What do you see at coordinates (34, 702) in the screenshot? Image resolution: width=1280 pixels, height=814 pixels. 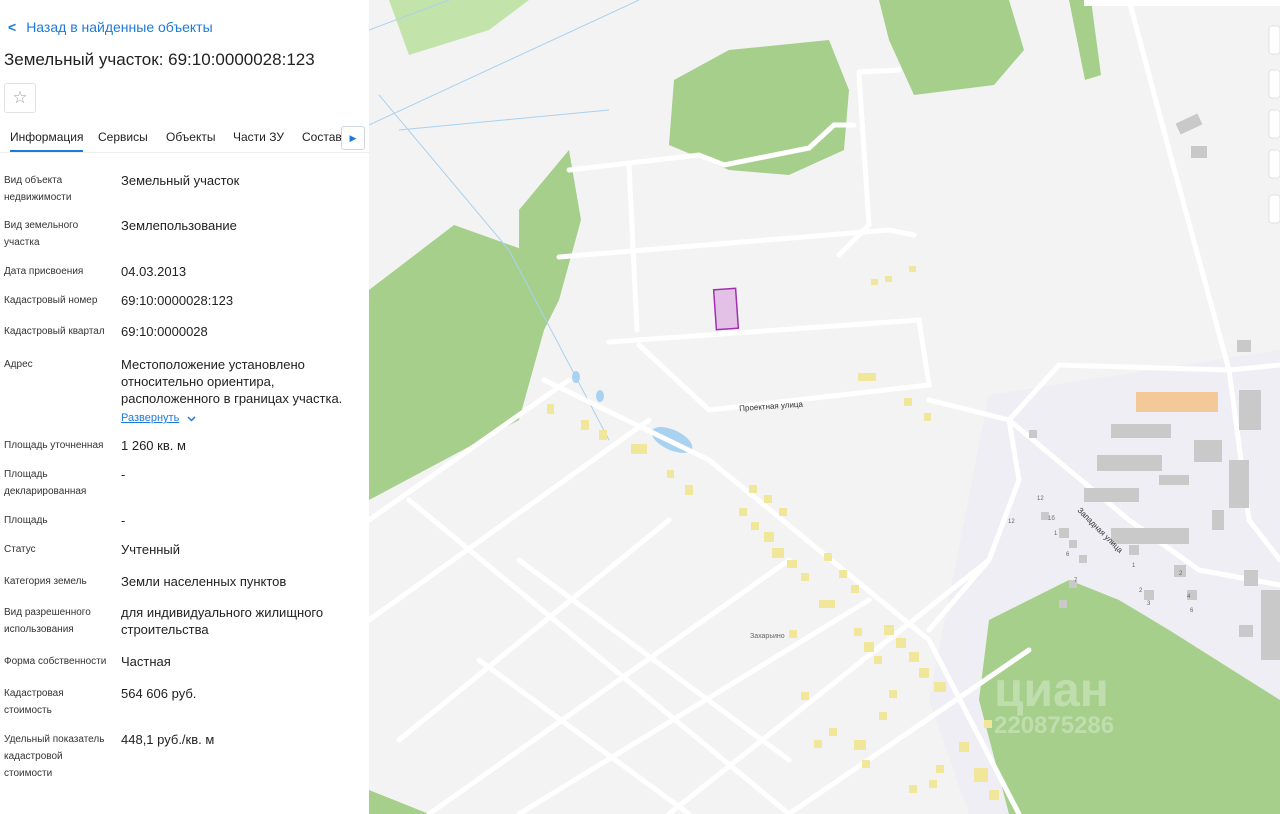 I see `field-label: Кадастровая стоимость` at bounding box center [34, 702].